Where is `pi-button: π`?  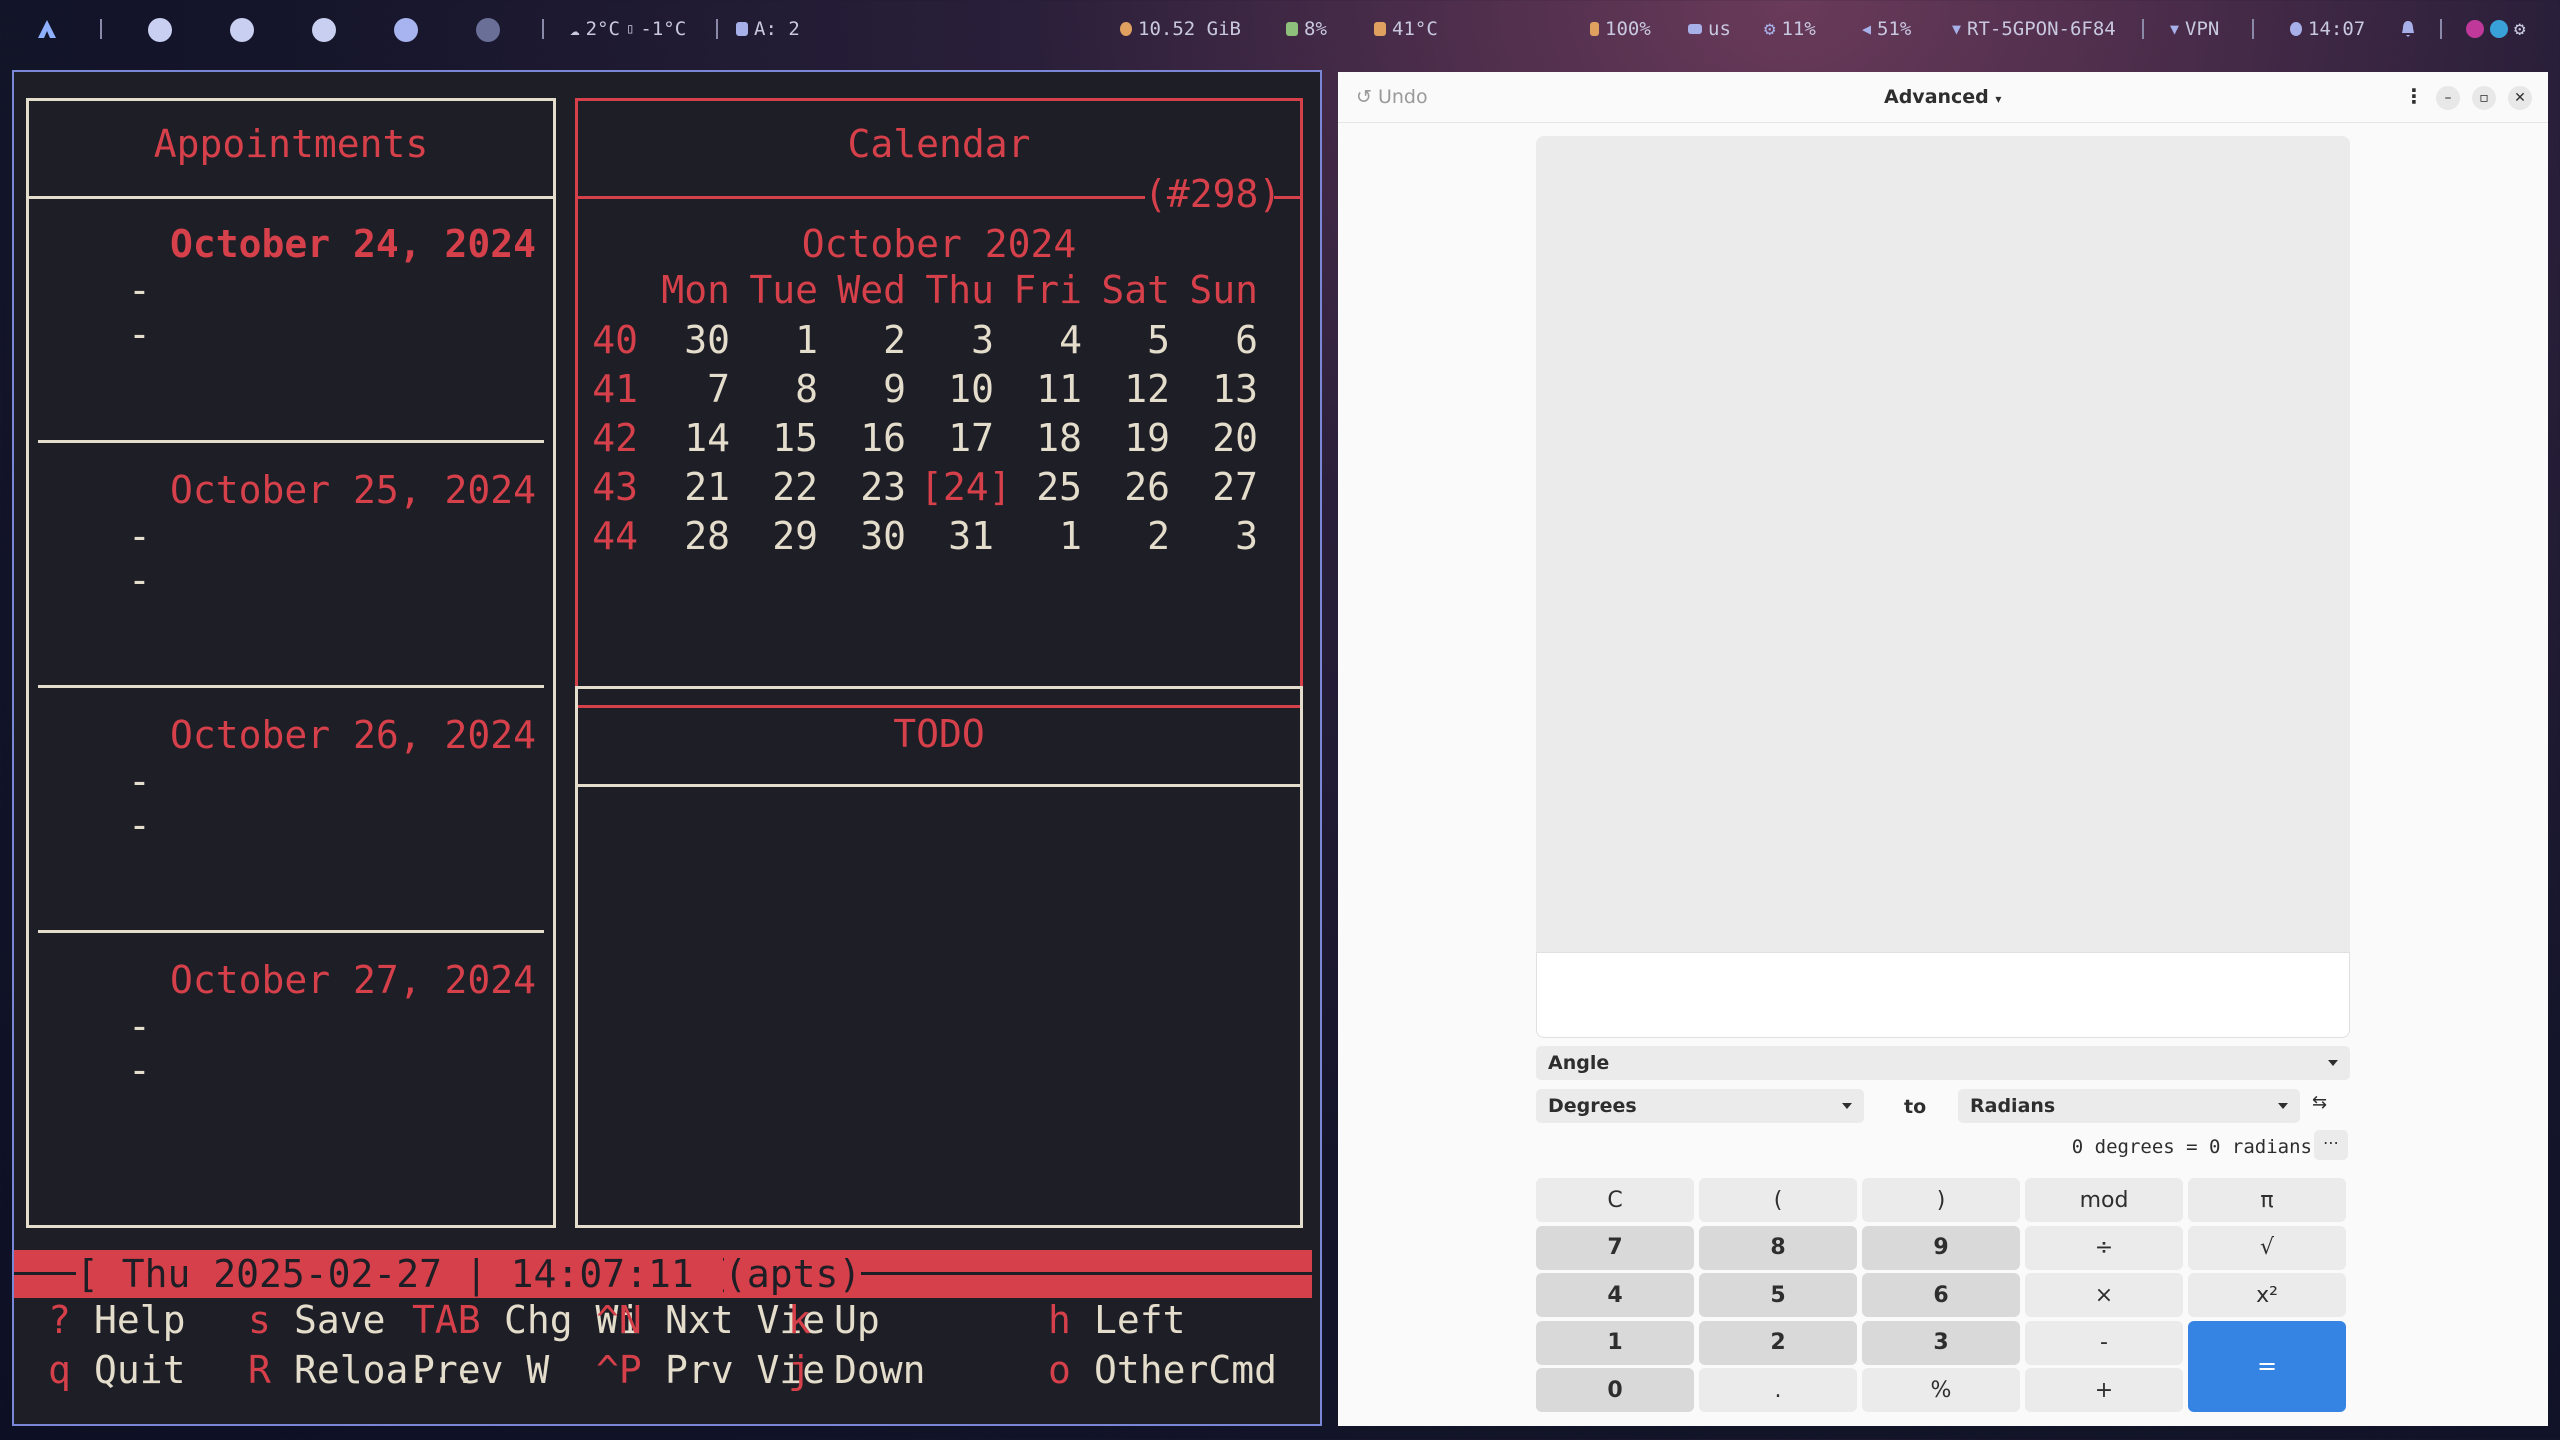 pi-button: π is located at coordinates (2267, 1200).